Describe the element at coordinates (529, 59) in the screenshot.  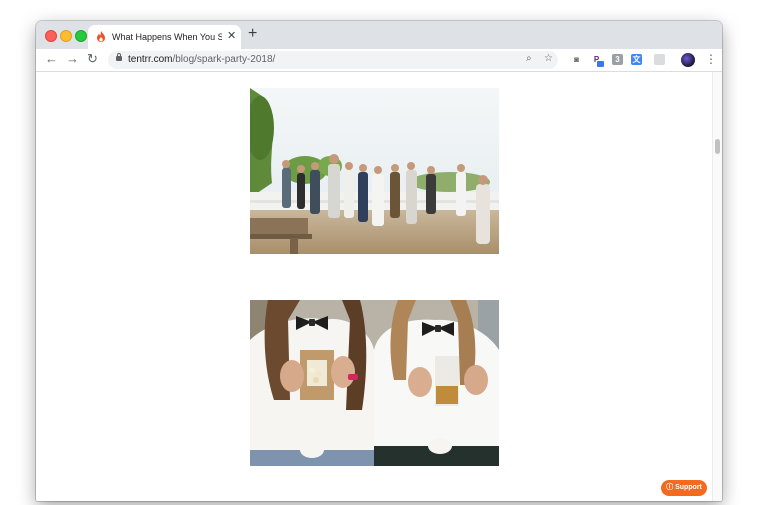
I see `zoom-icon: ⌕` at that location.